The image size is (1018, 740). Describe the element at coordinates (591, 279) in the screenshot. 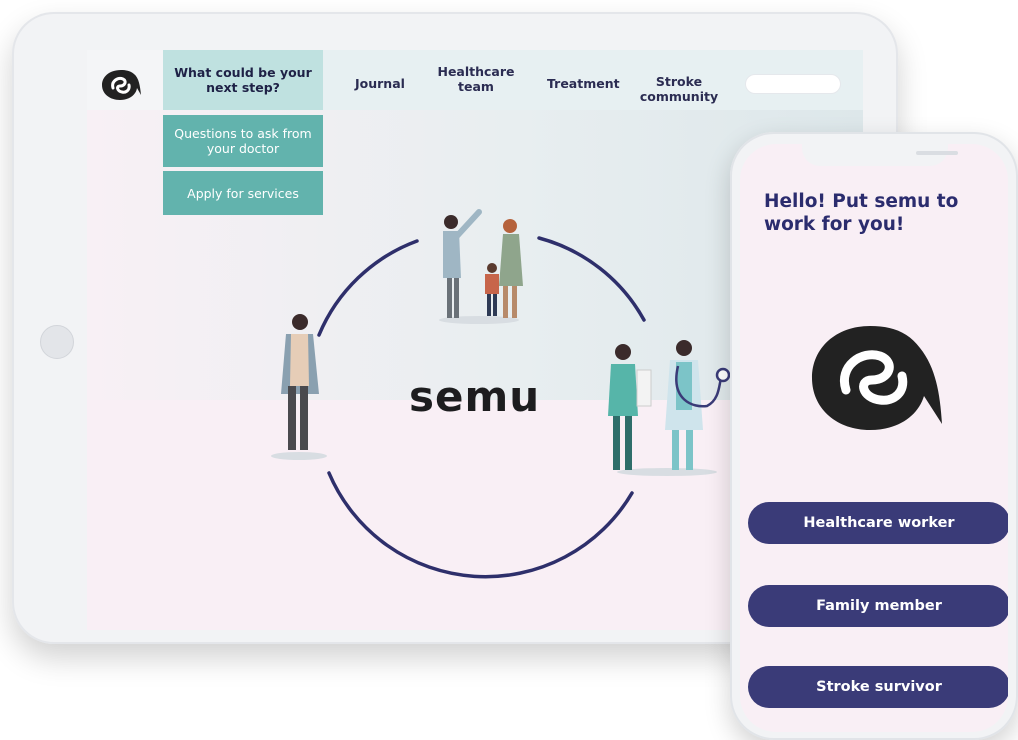

I see `arc-top-right` at that location.